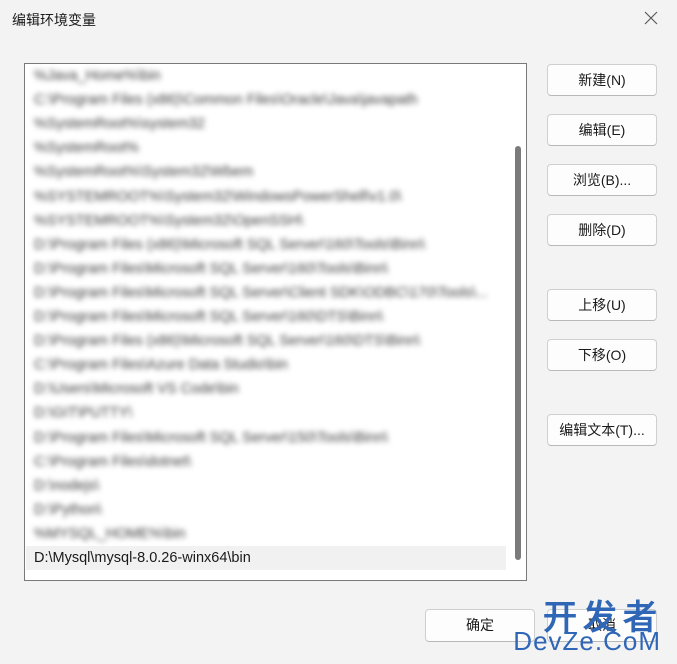 Image resolution: width=677 pixels, height=664 pixels. What do you see at coordinates (266, 76) in the screenshot?
I see `path-list-item: %Java_Home%\bin` at bounding box center [266, 76].